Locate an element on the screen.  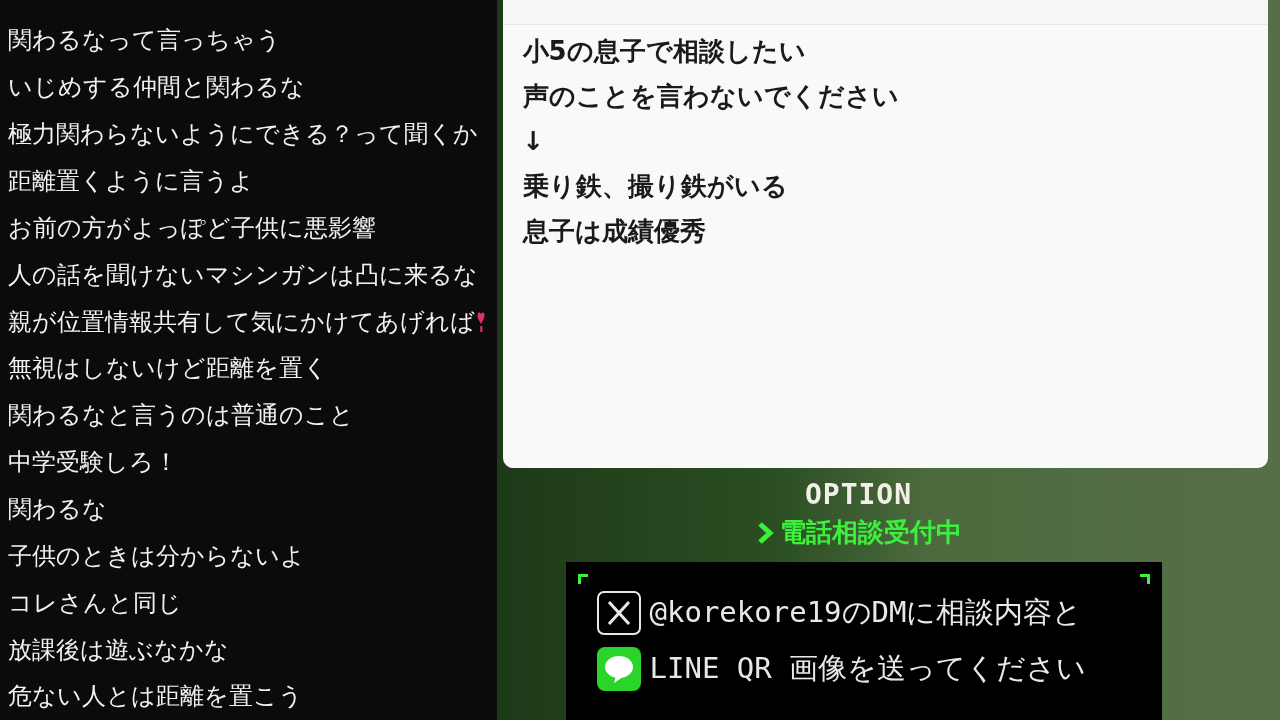
chat-comment: 人の話を聞けないマシンガンは凸に来るな is located at coordinates (243, 275).